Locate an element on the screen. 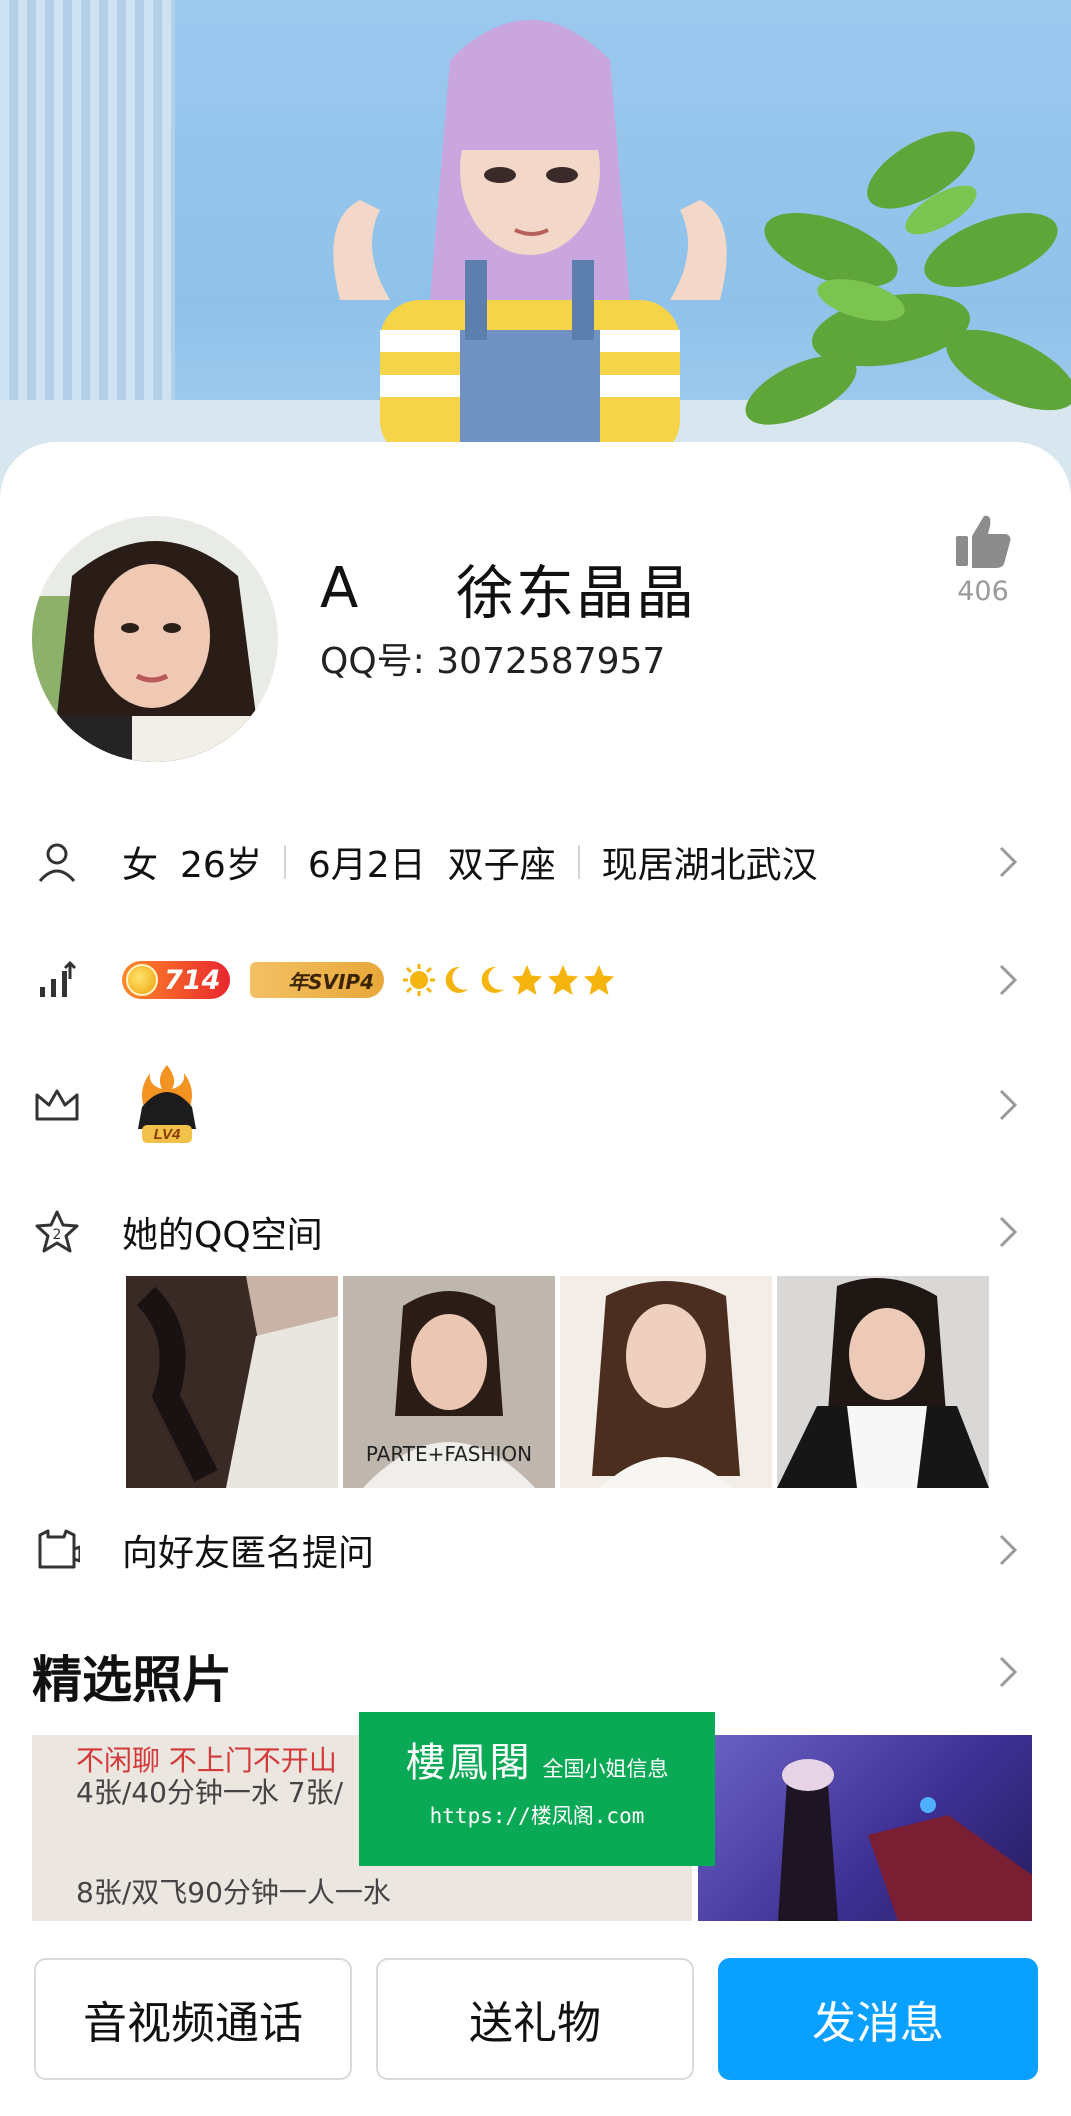  level-icons is located at coordinates (510, 980).